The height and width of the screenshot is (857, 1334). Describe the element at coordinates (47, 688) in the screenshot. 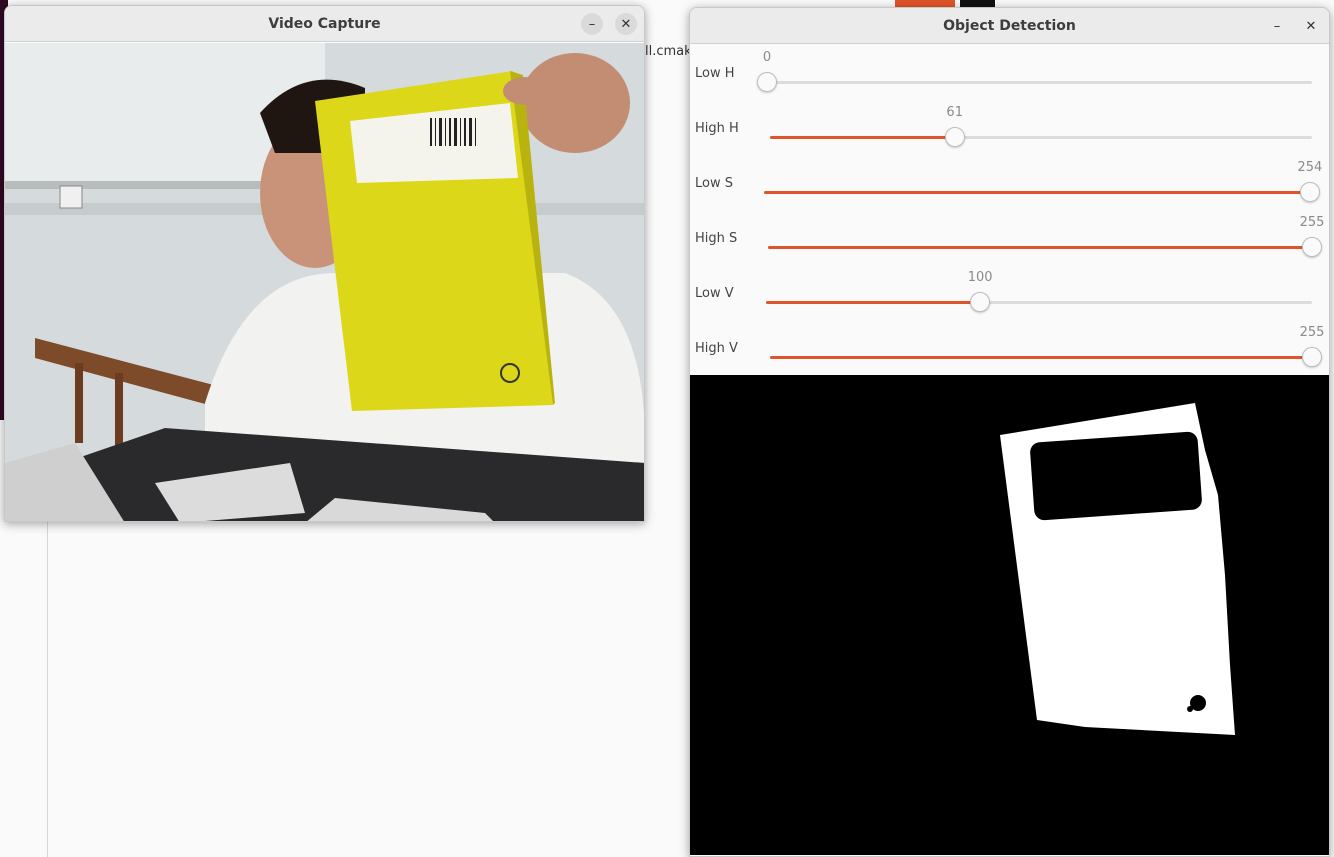

I see `background-divider` at that location.